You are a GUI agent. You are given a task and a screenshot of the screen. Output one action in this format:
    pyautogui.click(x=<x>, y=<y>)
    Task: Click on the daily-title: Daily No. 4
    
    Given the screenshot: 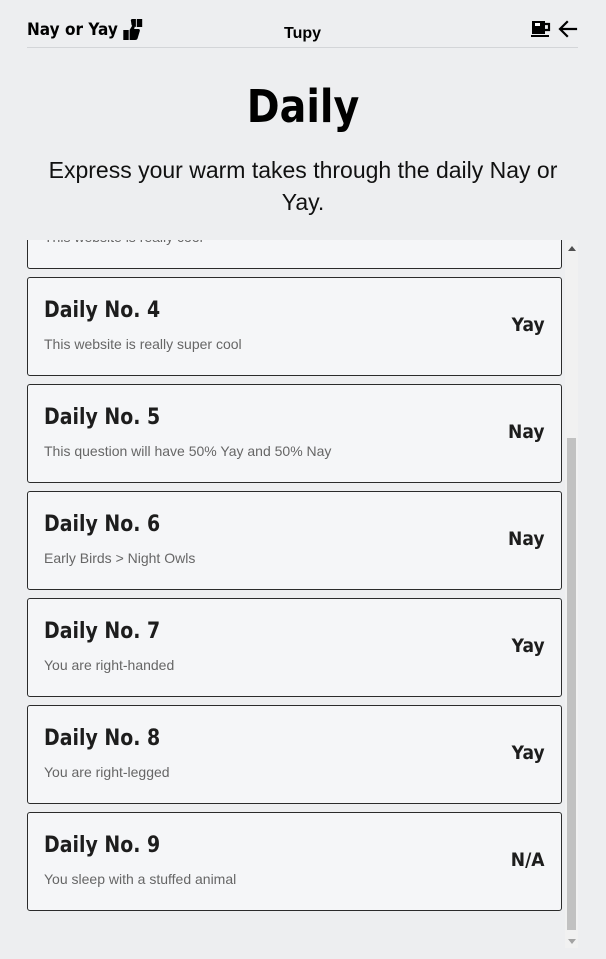 What is the action you would take?
    pyautogui.click(x=102, y=310)
    